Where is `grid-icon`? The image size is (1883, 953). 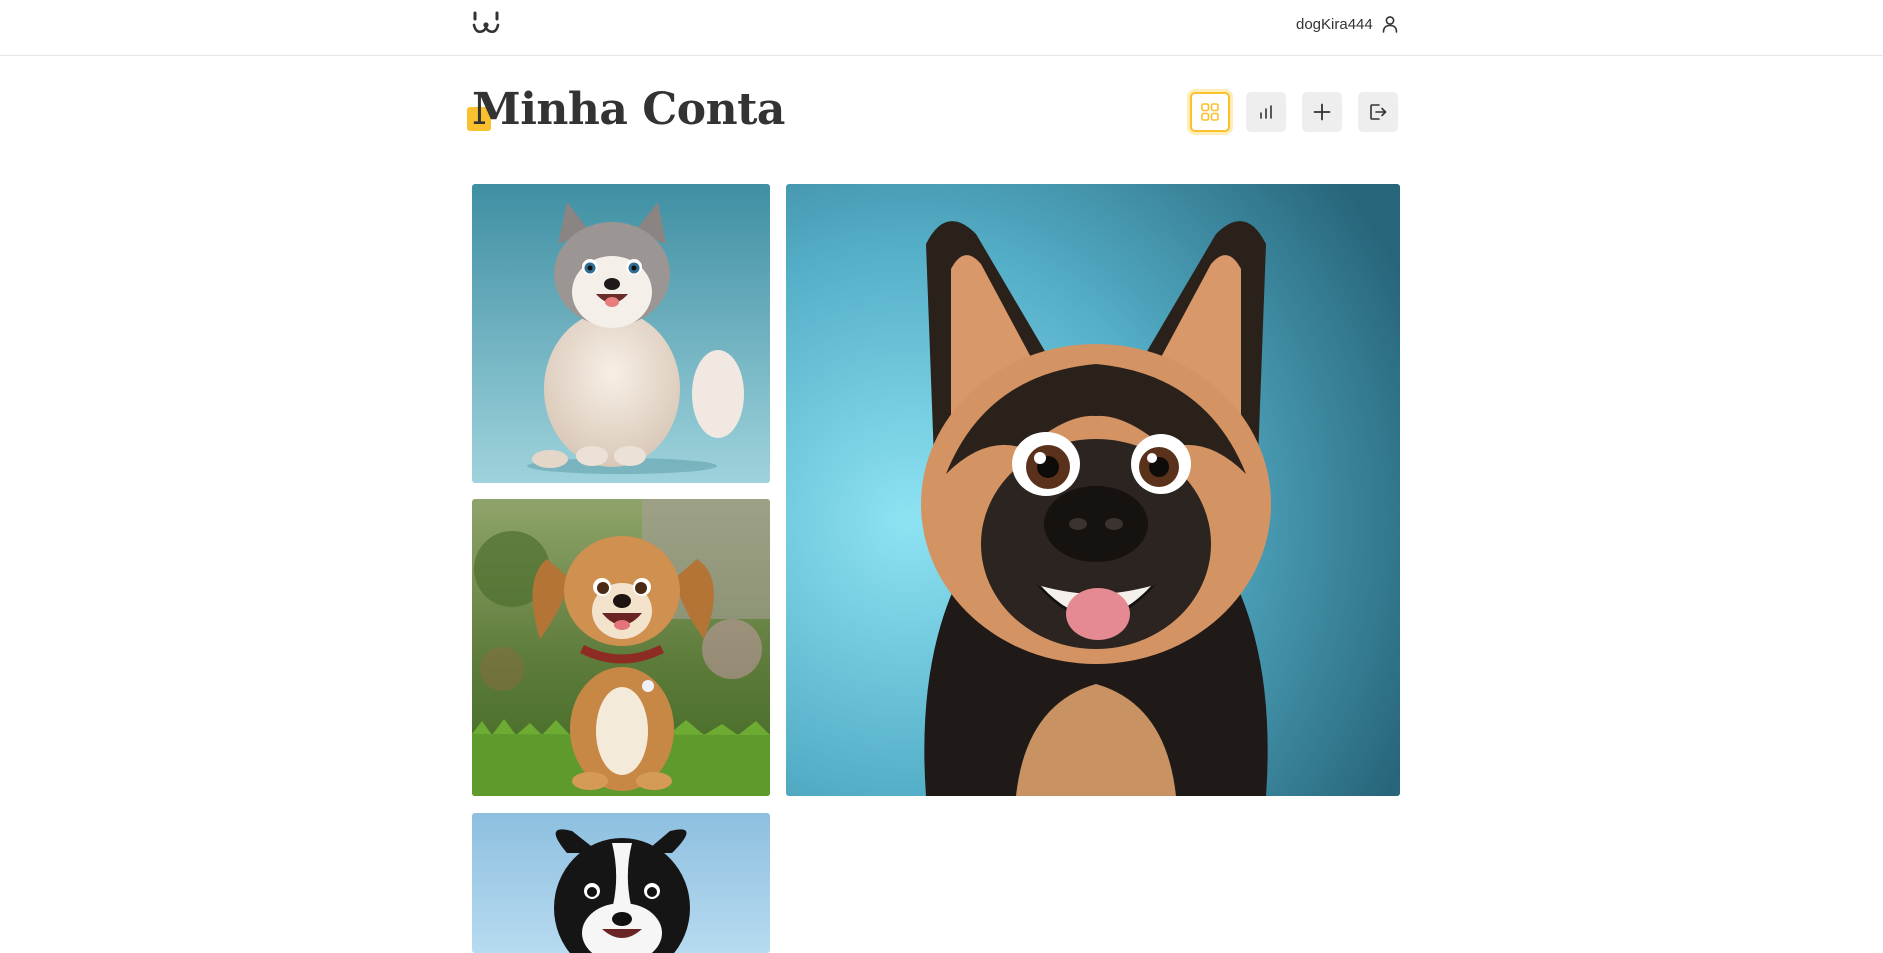
grid-icon is located at coordinates (1210, 112).